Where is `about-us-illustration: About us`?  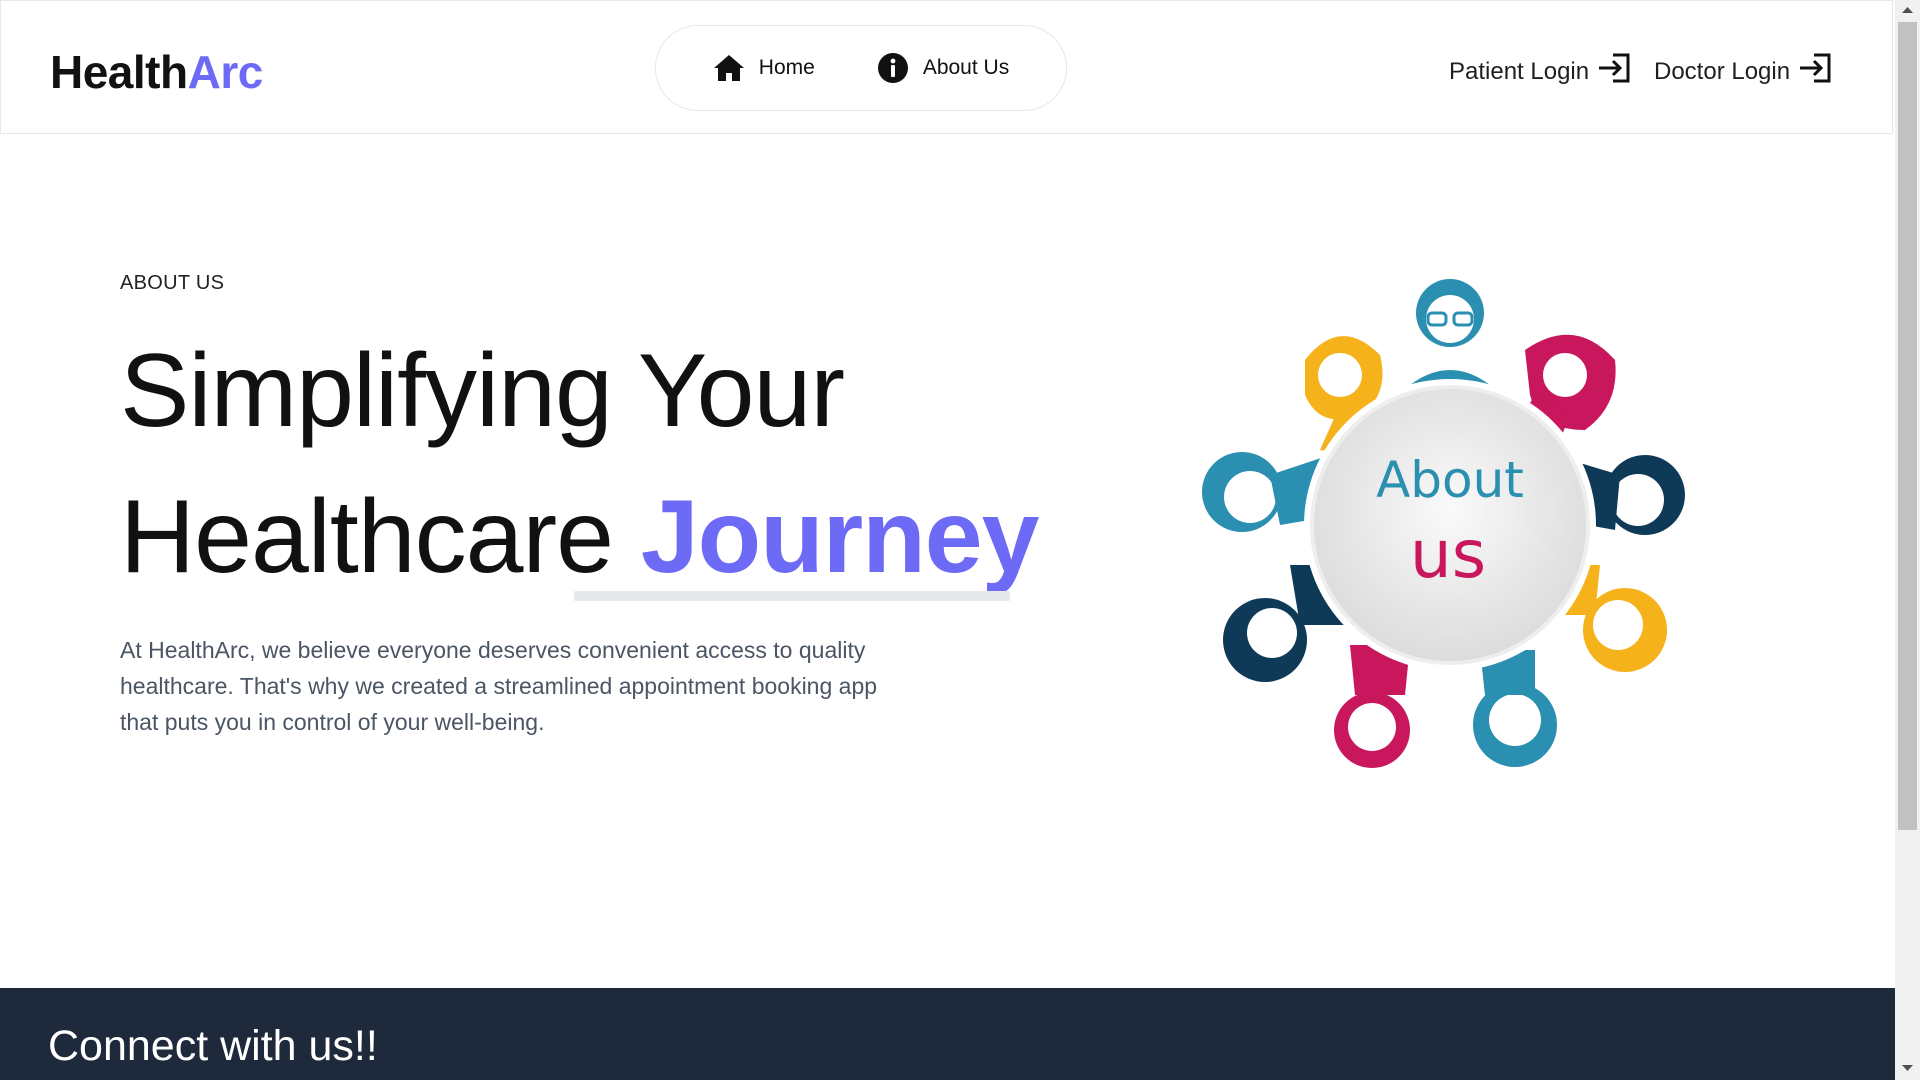 about-us-illustration: About us is located at coordinates (1450, 520).